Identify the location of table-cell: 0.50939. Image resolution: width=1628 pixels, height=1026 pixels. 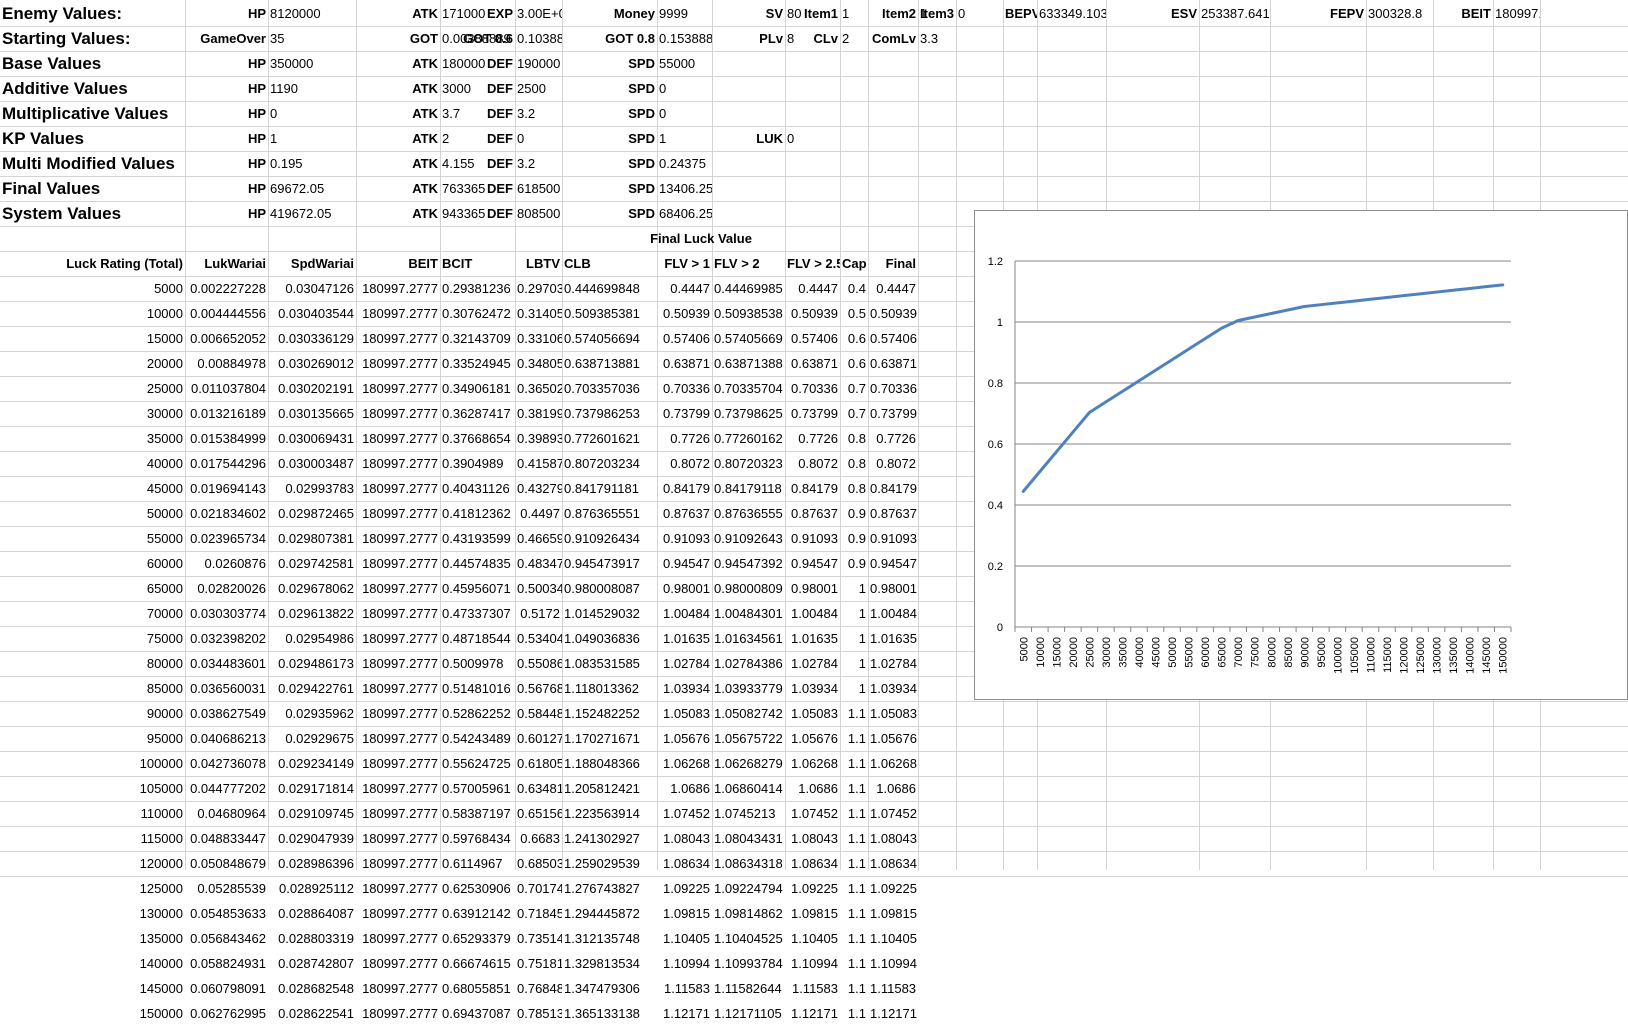
(893, 314).